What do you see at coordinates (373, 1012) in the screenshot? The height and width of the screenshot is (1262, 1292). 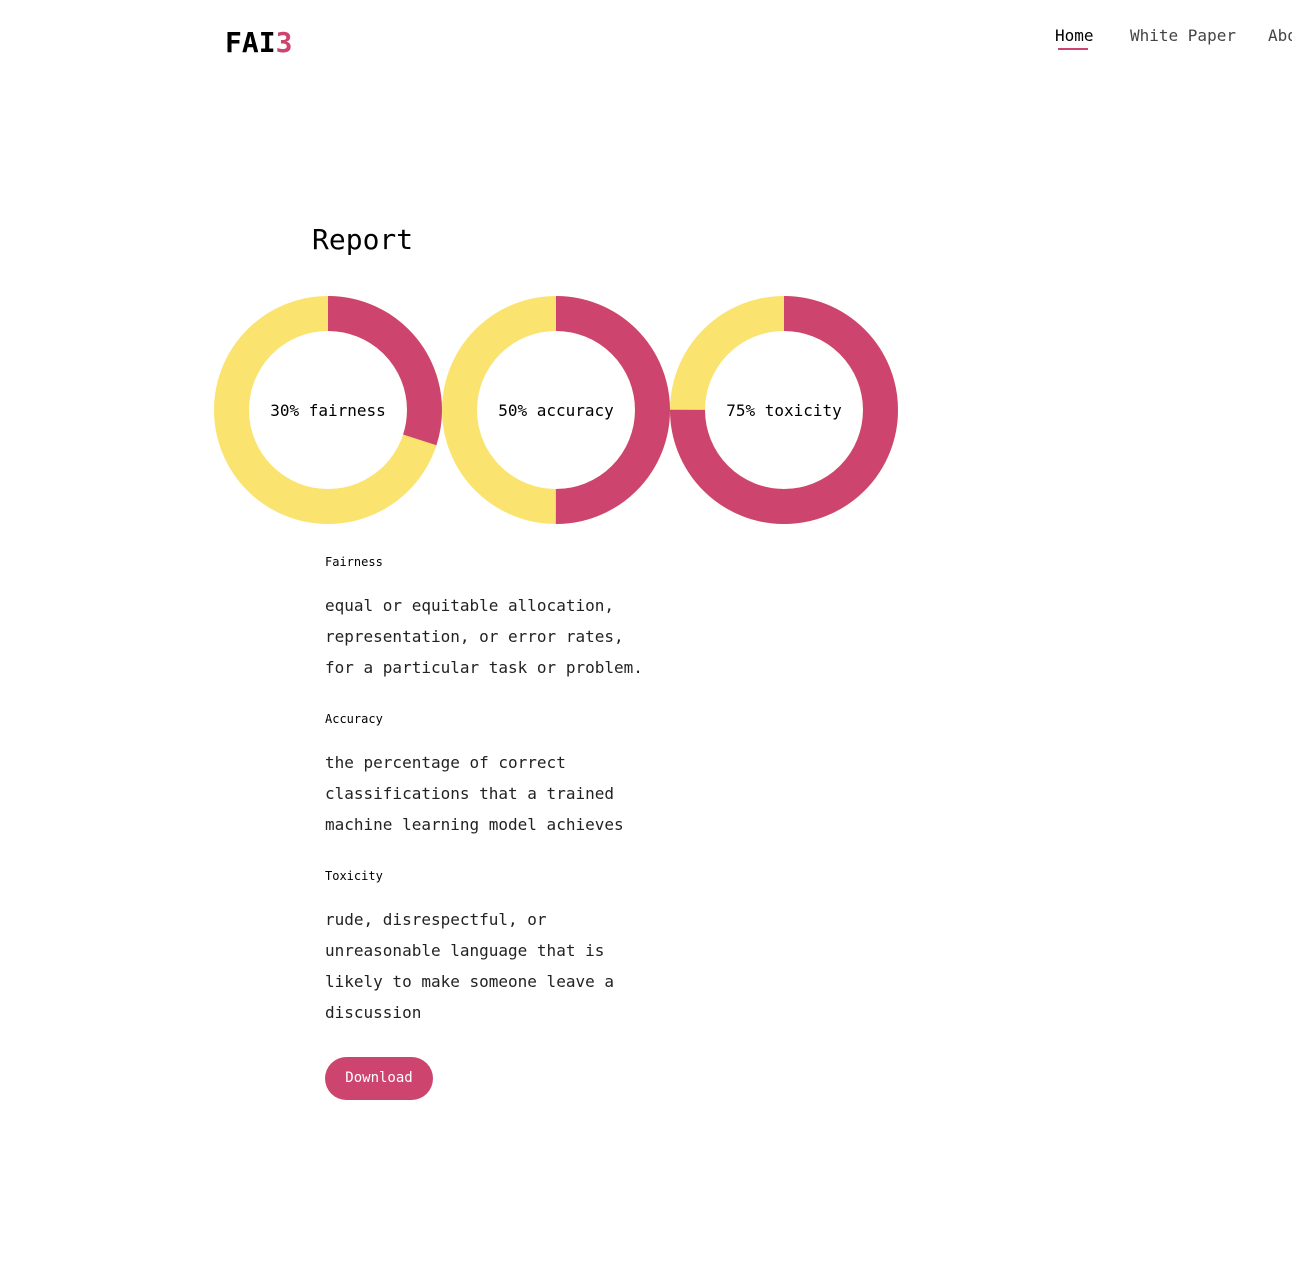 I see `definition-line: discussion` at bounding box center [373, 1012].